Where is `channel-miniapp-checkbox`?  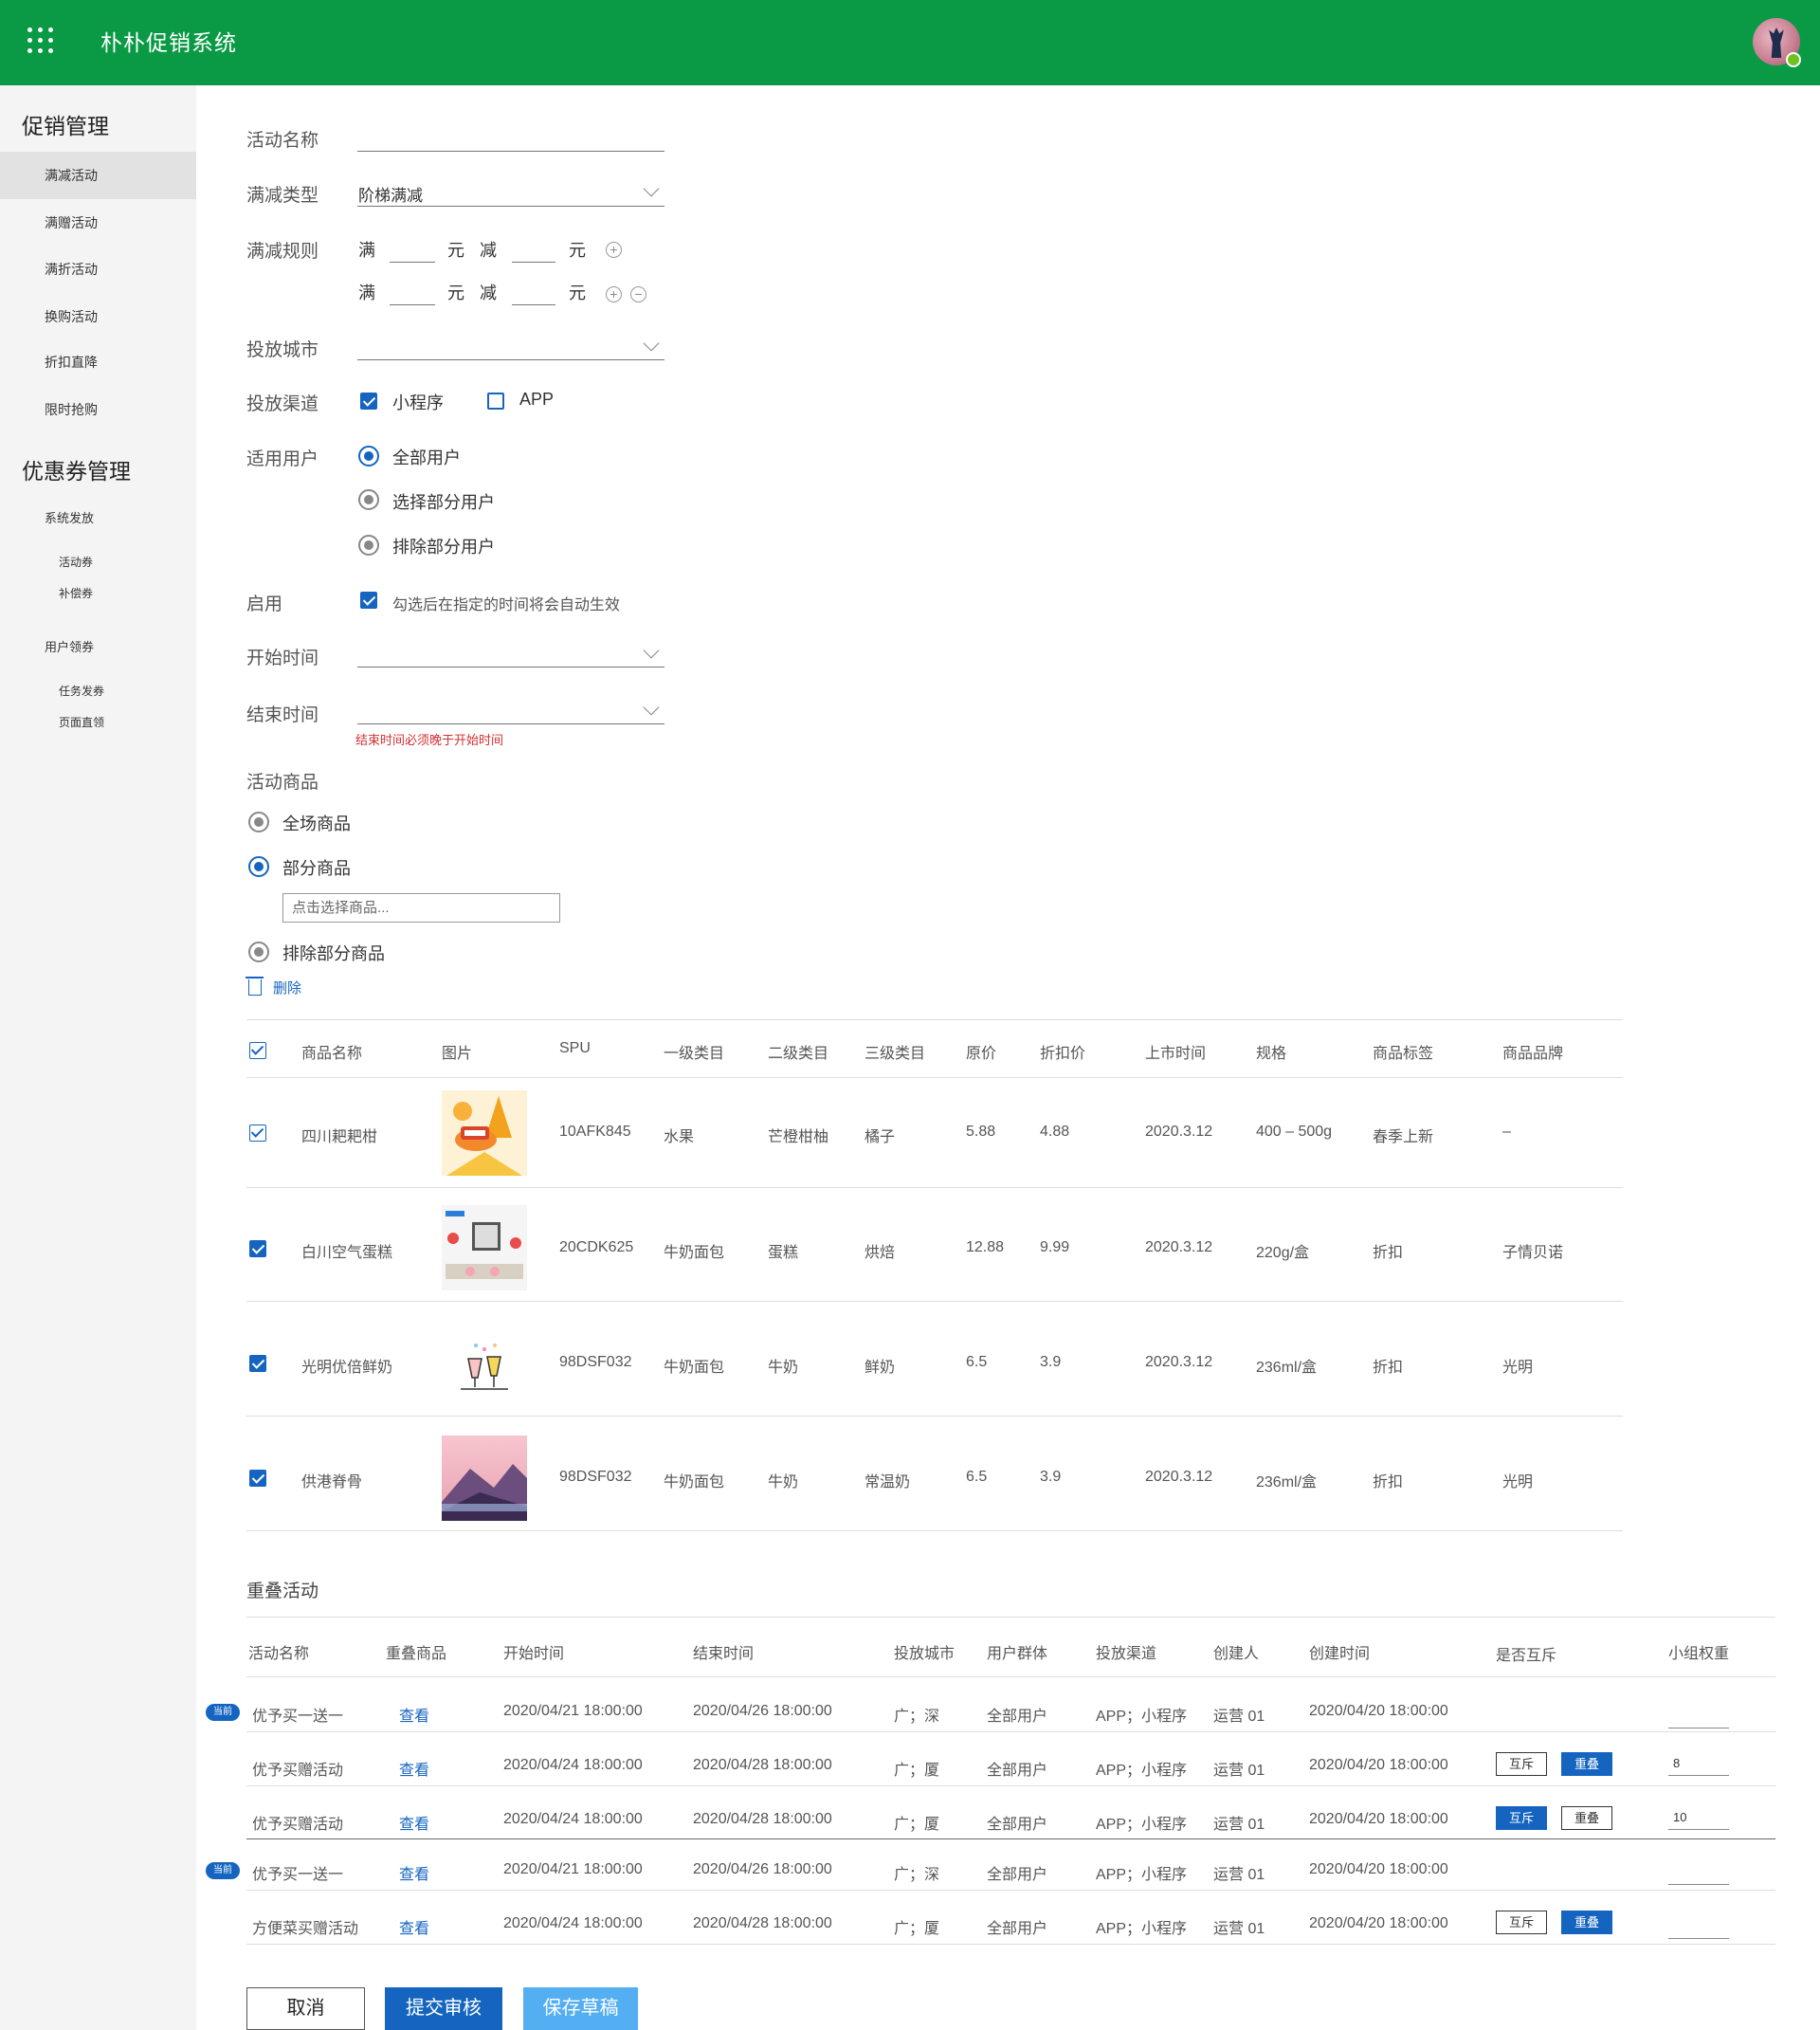
channel-miniapp-checkbox is located at coordinates (368, 401).